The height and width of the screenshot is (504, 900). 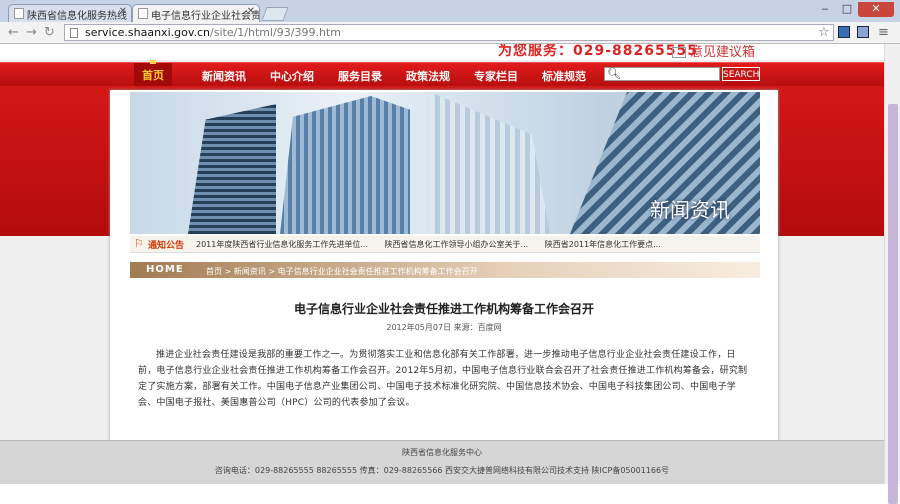 What do you see at coordinates (723, 52) in the screenshot?
I see `suggestion-box-label: 意见建议箱` at bounding box center [723, 52].